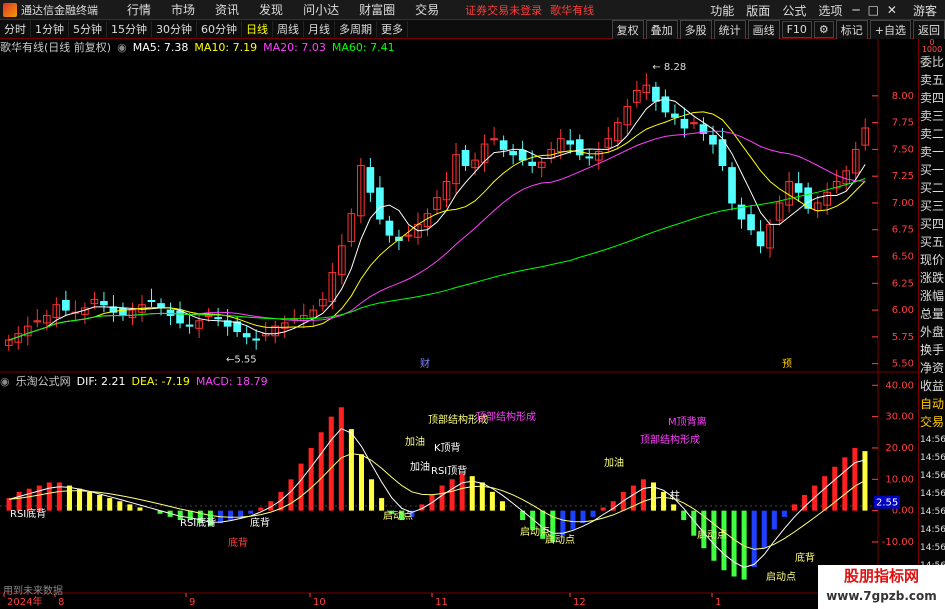 The height and width of the screenshot is (609, 945). What do you see at coordinates (321, 9) in the screenshot?
I see `menu-ask: 问小达` at bounding box center [321, 9].